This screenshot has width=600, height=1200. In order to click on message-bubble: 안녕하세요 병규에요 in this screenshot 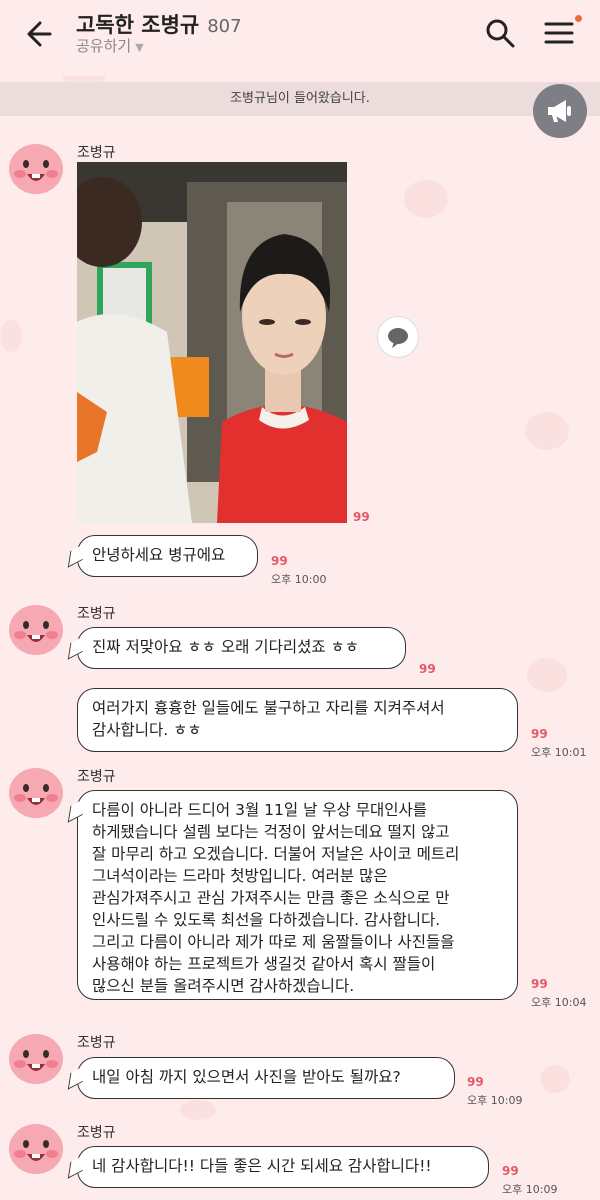, I will do `click(167, 556)`.